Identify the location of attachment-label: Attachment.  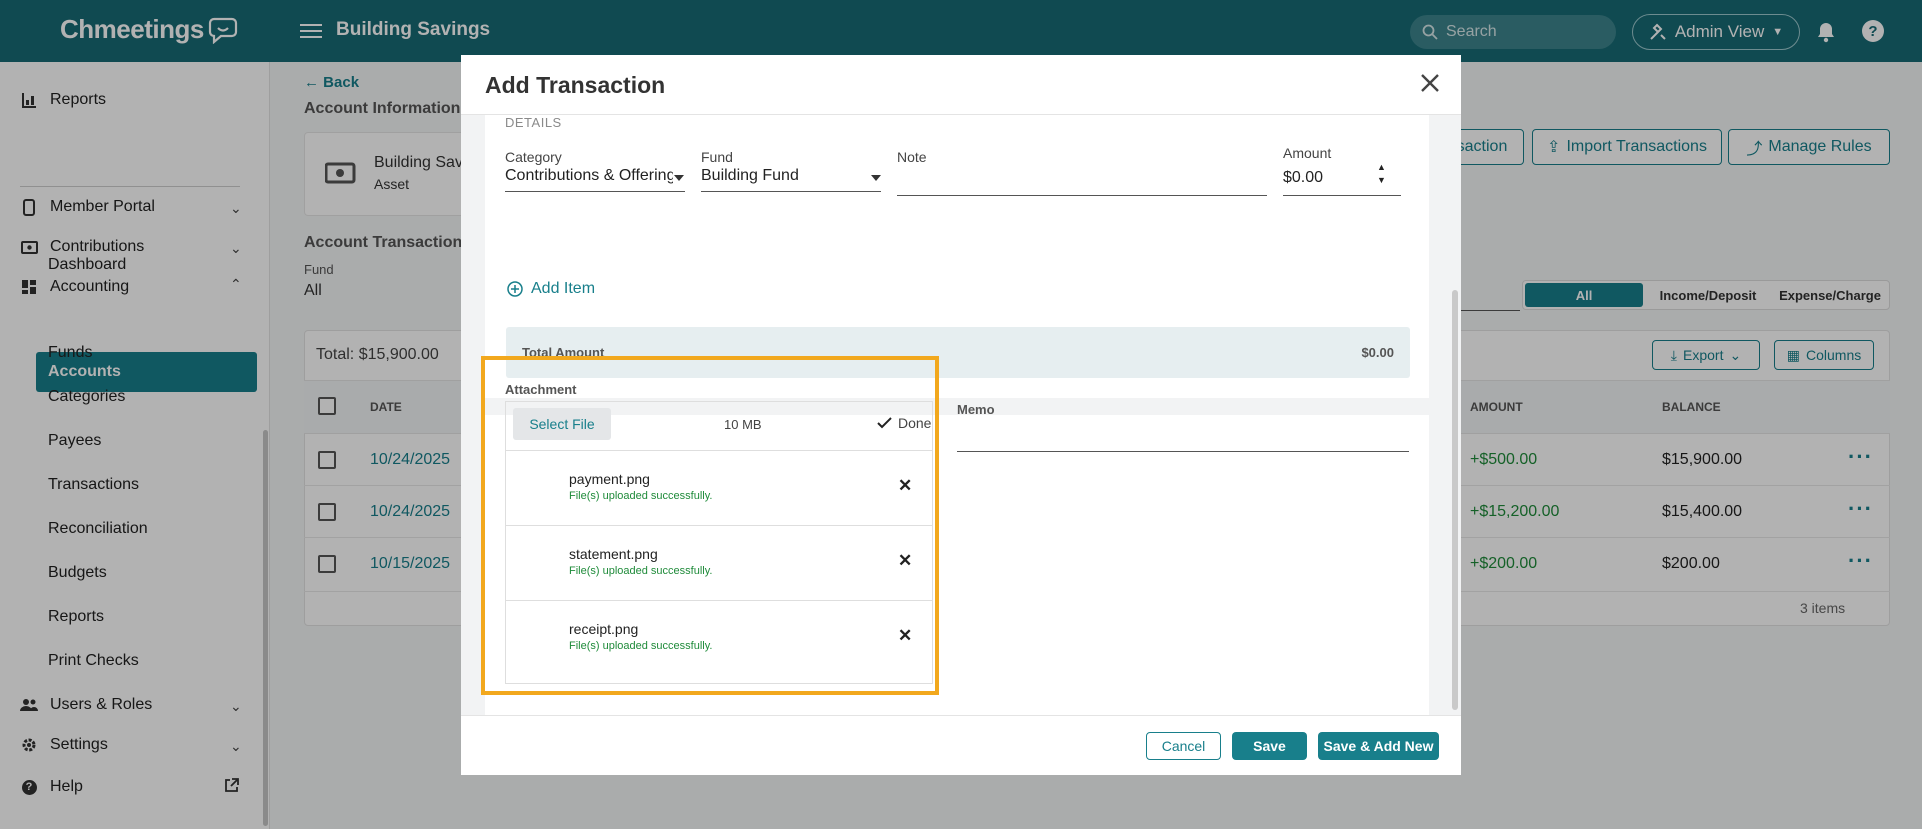
(541, 389).